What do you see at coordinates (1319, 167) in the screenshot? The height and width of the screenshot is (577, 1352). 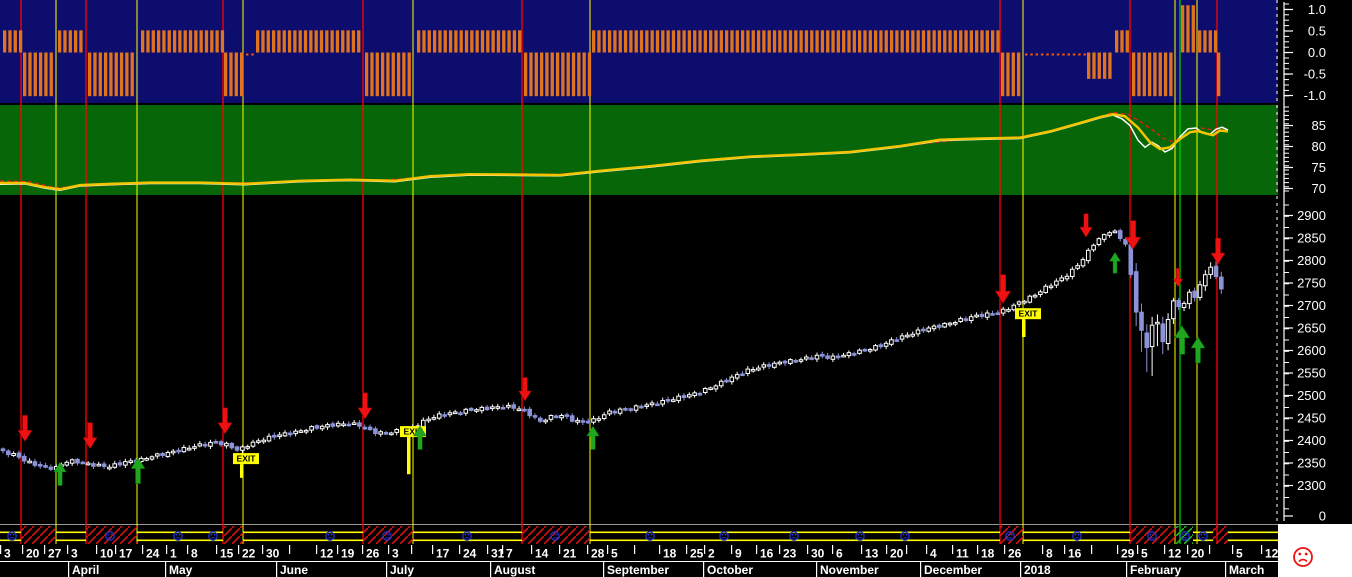 I see `axis-tick-label: 75` at bounding box center [1319, 167].